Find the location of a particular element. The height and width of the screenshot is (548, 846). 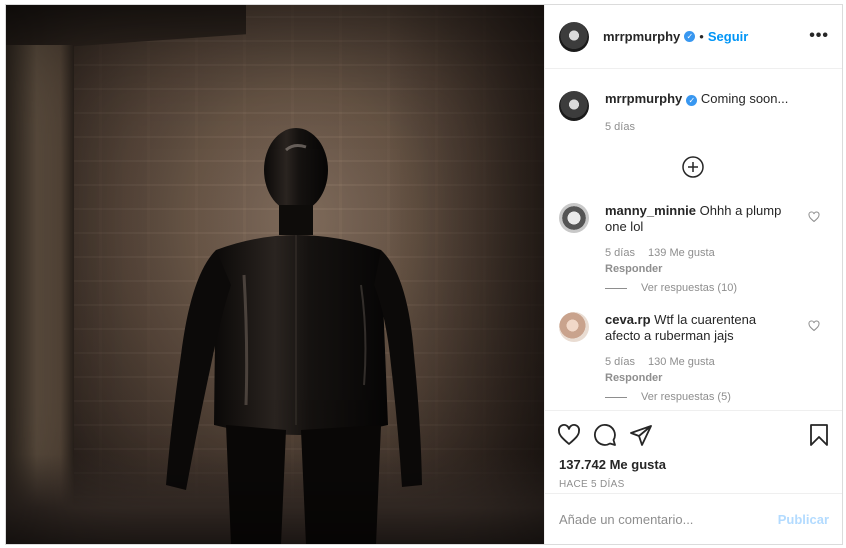

comment-likes: 130 Me gusta is located at coordinates (681, 362).